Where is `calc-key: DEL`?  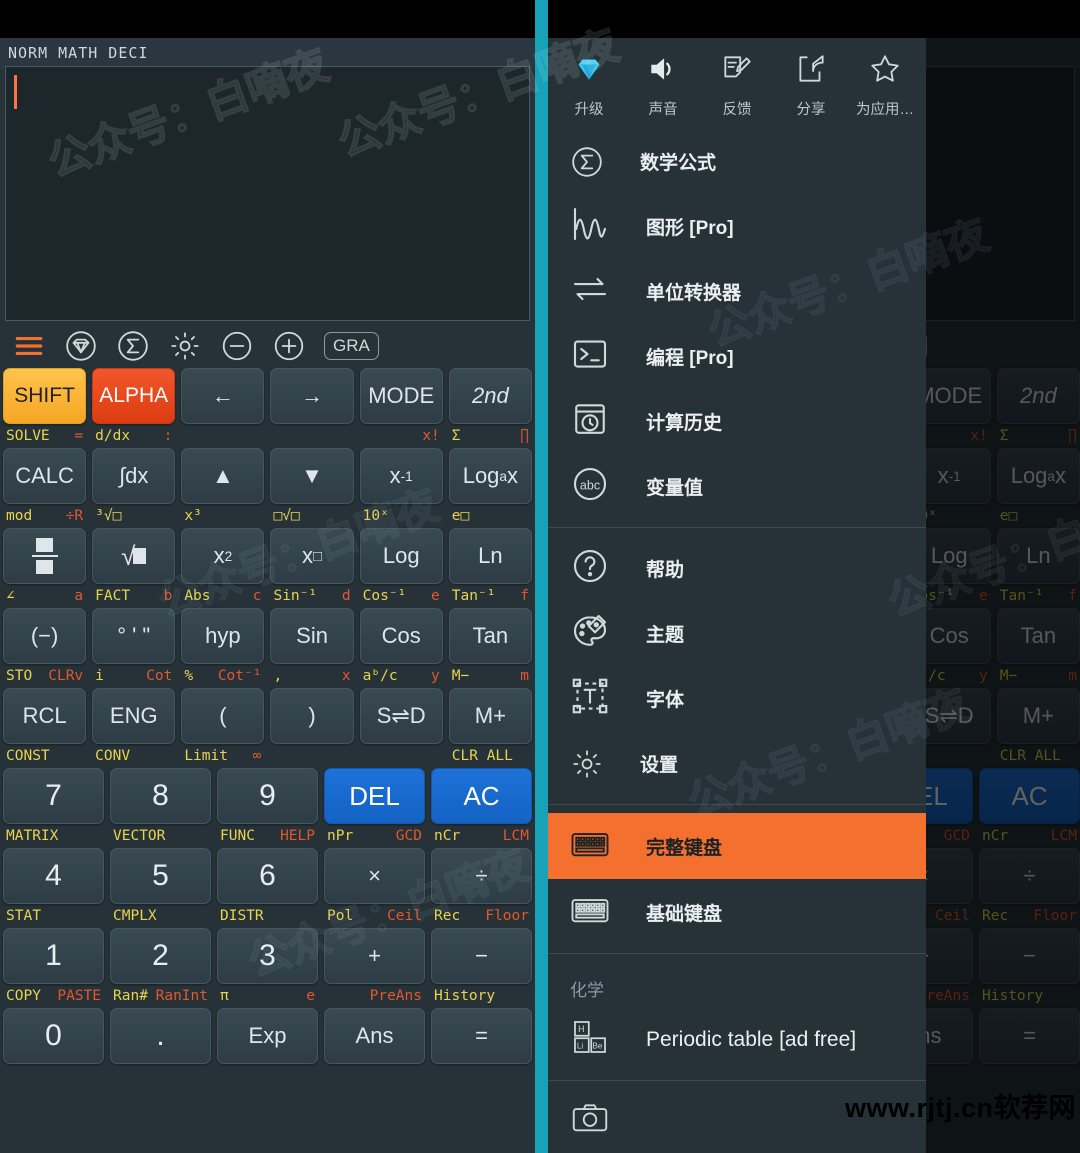
calc-key: DEL is located at coordinates (374, 796).